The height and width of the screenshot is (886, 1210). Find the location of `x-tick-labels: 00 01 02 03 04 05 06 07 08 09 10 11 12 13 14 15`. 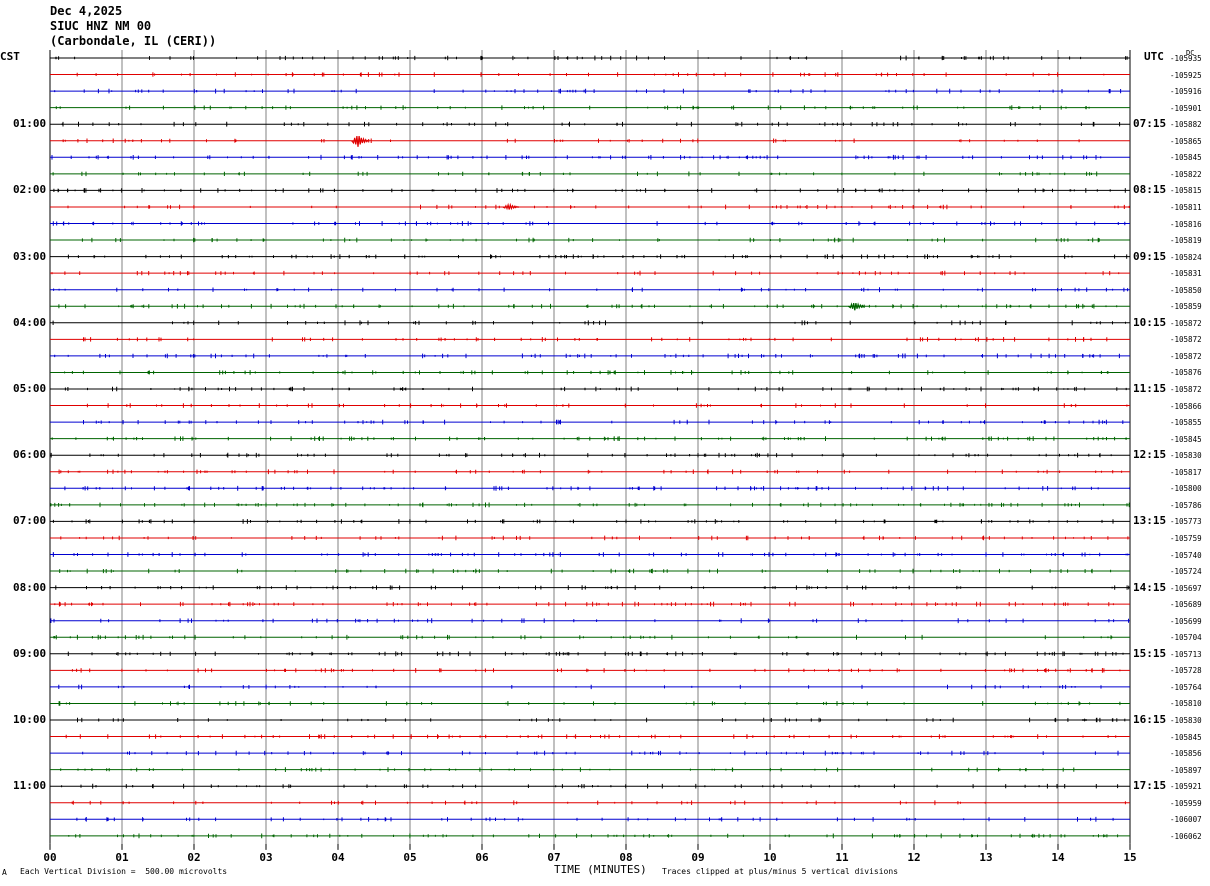

x-tick-labels: 00 01 02 03 04 05 06 07 08 09 10 11 12 13 14 15 is located at coordinates (590, 853).